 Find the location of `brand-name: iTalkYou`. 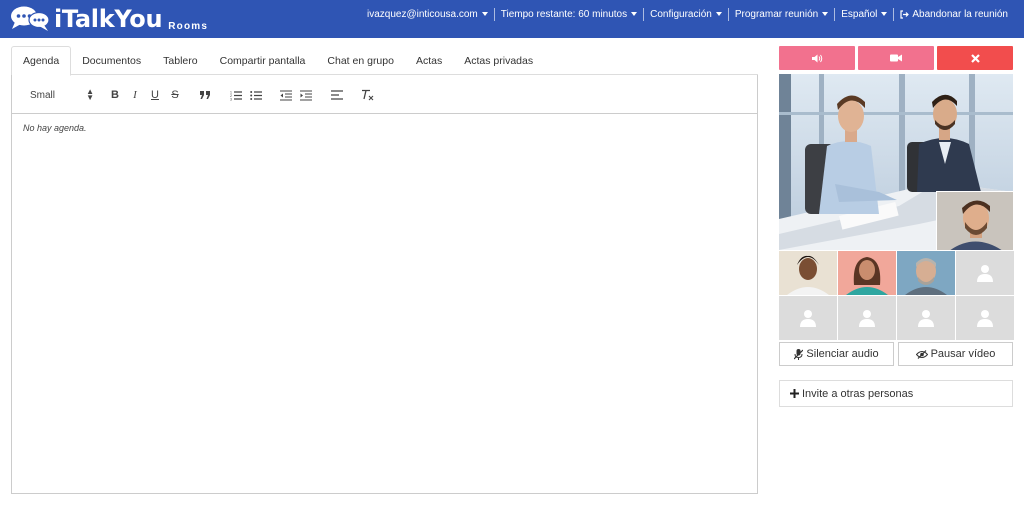

brand-name: iTalkYou is located at coordinates (108, 19).